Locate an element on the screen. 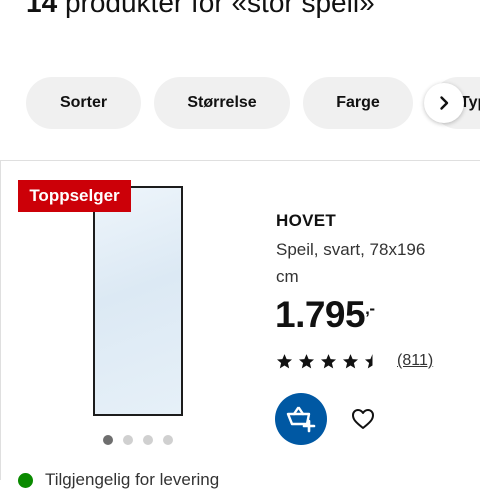 The width and height of the screenshot is (480, 490). scroll-filters-button is located at coordinates (444, 103).